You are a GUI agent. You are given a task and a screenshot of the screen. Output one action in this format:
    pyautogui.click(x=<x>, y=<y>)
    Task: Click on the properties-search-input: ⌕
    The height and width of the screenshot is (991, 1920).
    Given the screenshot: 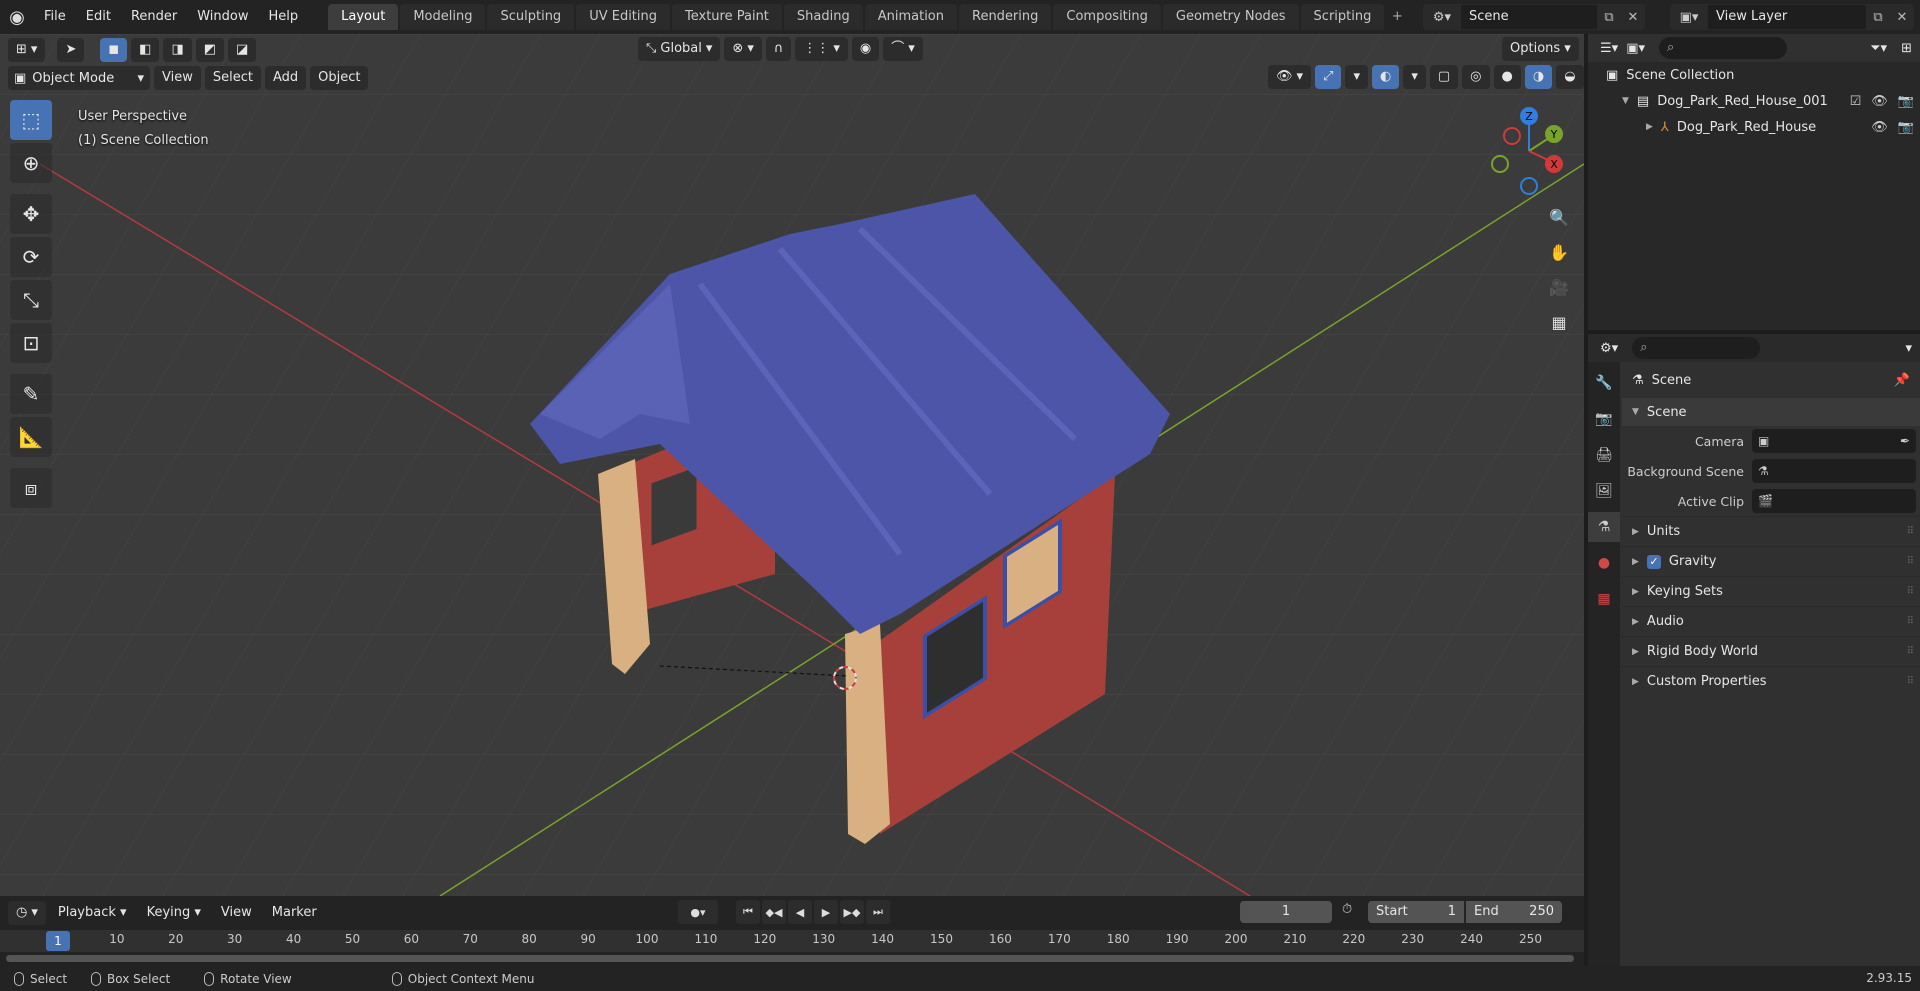 What is the action you would take?
    pyautogui.click(x=1696, y=348)
    